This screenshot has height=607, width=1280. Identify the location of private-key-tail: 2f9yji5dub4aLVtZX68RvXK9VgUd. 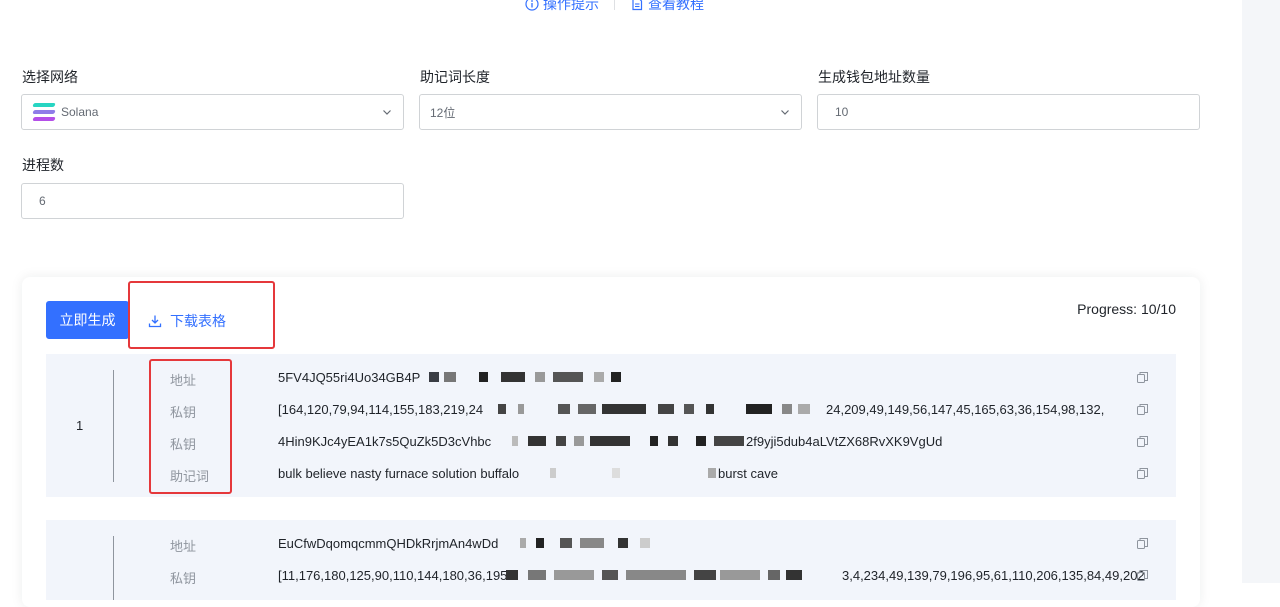
(844, 441).